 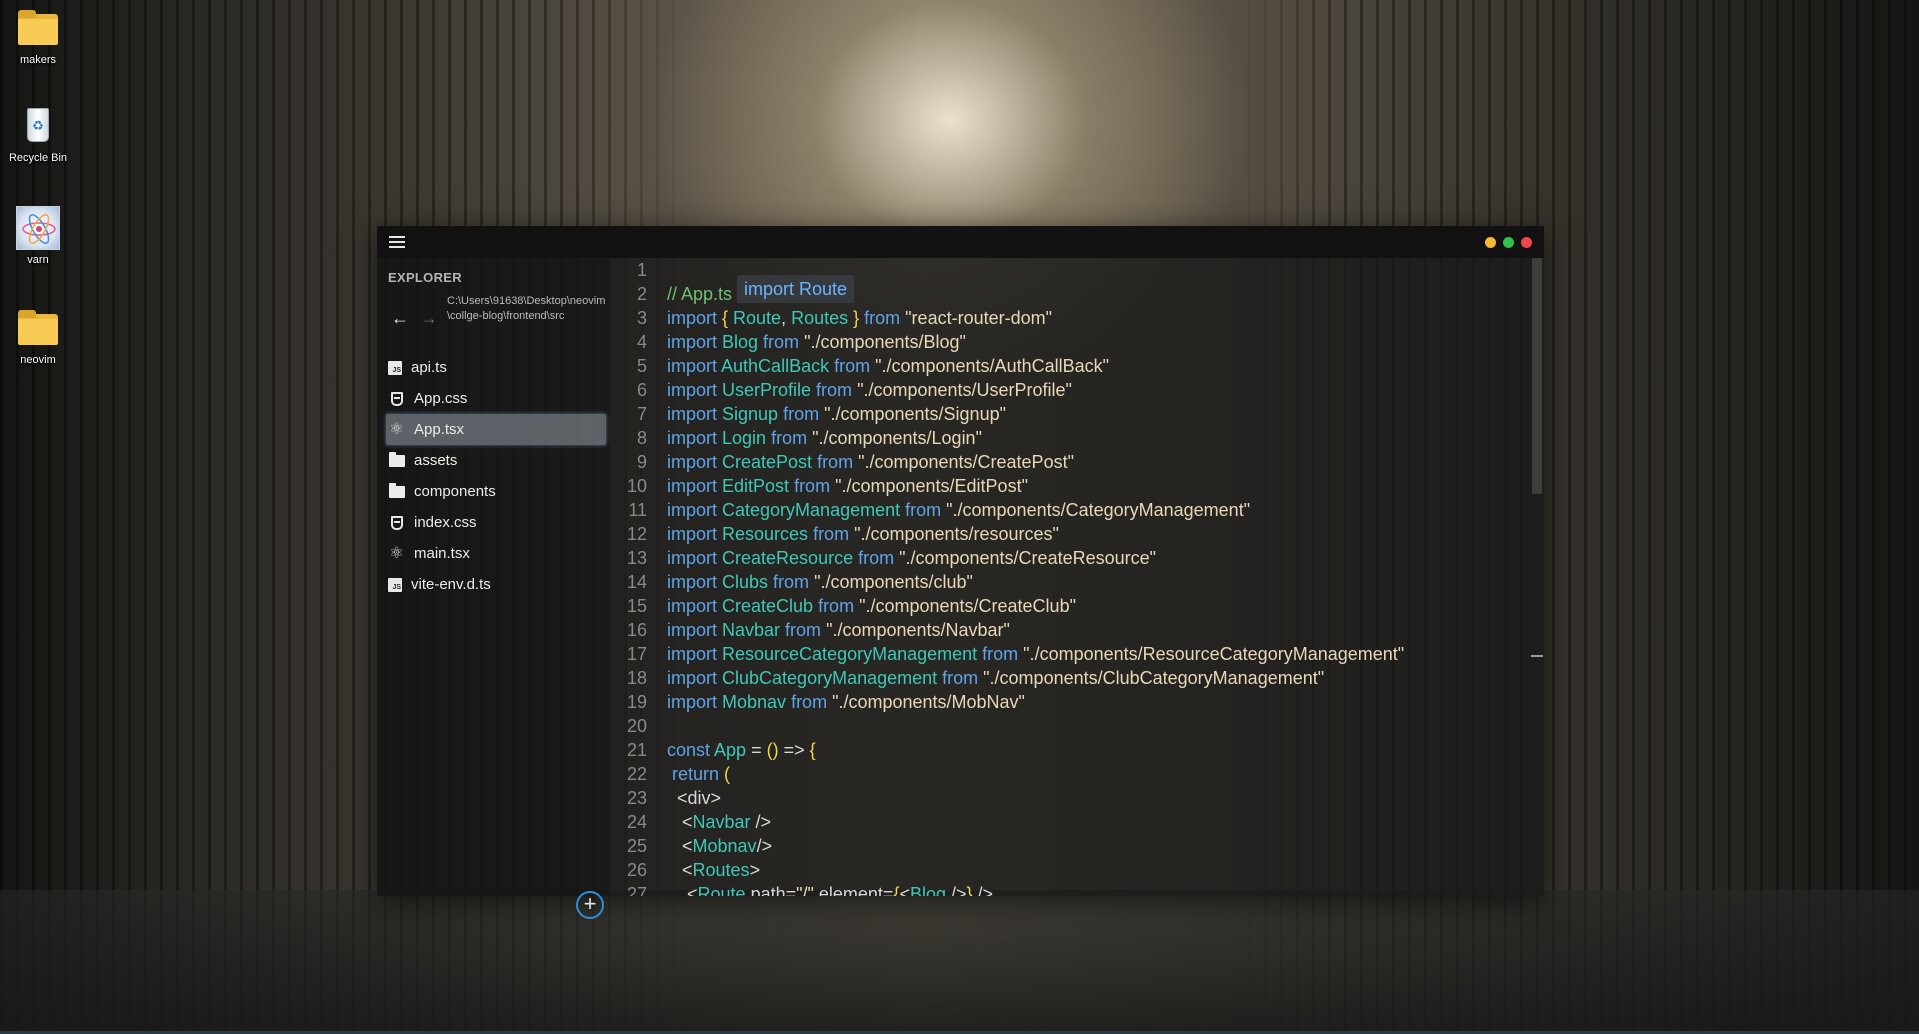 I want to click on code-token: "./components/club", so click(x=893, y=582).